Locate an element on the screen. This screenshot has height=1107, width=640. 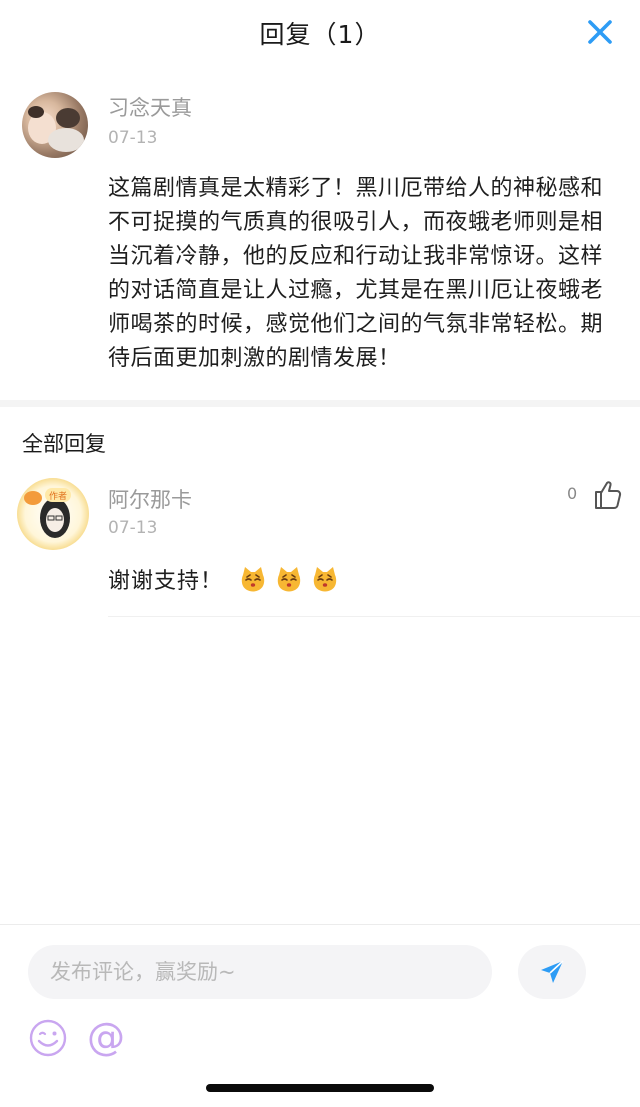
reply-text: 谢谢支持！ is located at coordinates (166, 581).